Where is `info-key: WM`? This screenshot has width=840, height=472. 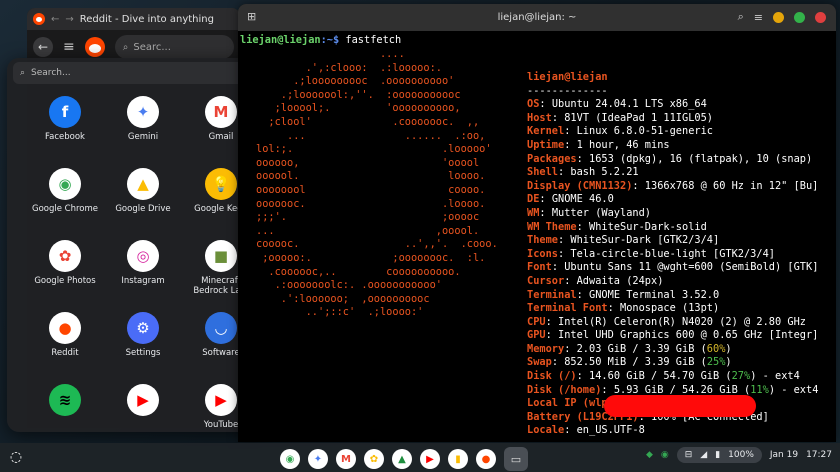
info-key: WM is located at coordinates (533, 212).